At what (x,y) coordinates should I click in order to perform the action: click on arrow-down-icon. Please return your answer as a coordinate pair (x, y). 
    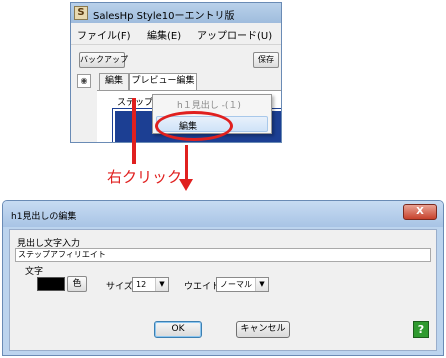
    Looking at the image, I should click on (186, 185).